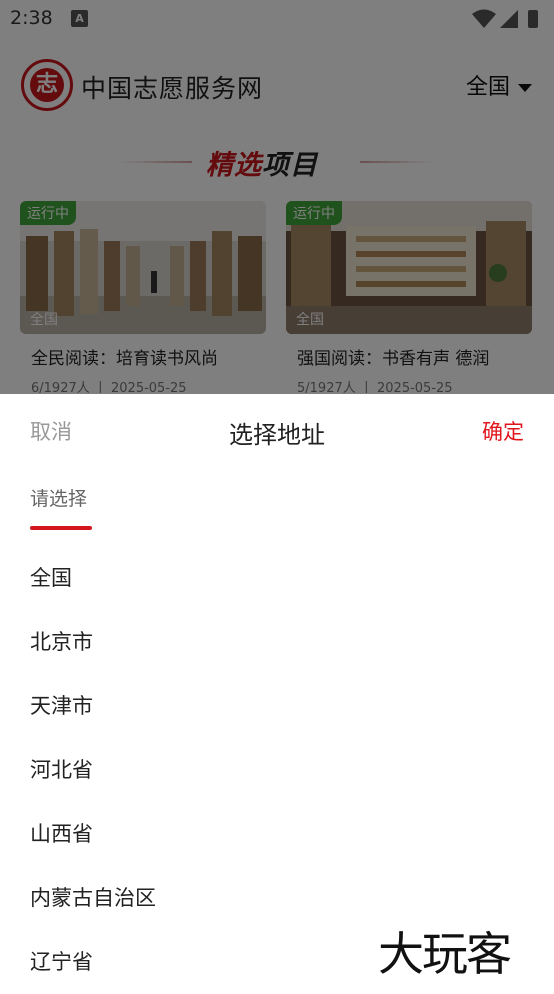  I want to click on region-option: 北京市, so click(277, 642).